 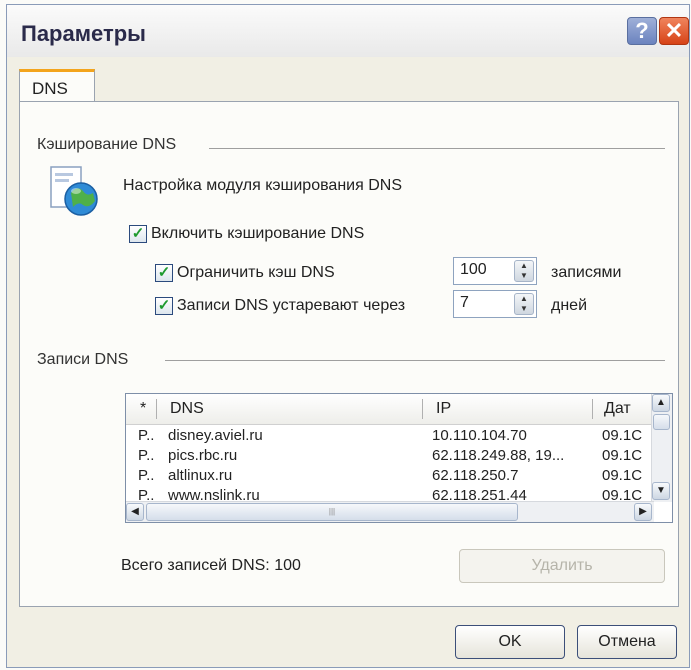 What do you see at coordinates (661, 422) in the screenshot?
I see `vertical-scroll-thumb` at bounding box center [661, 422].